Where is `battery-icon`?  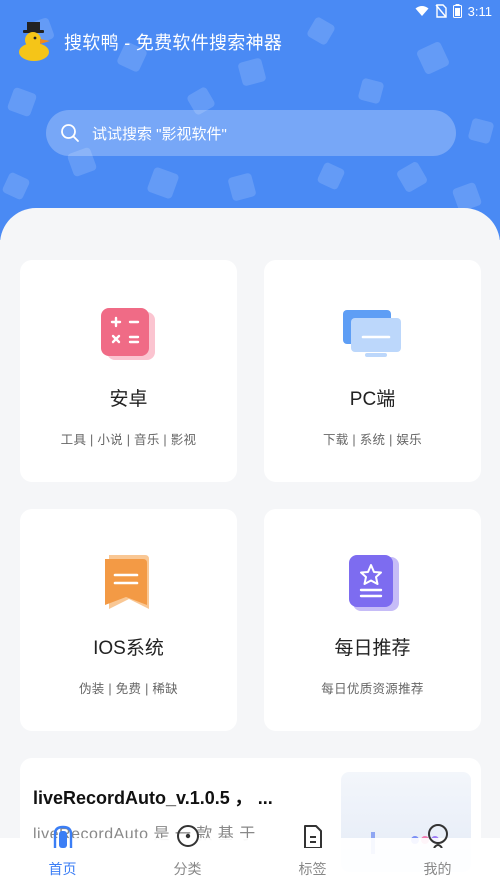
battery-icon is located at coordinates (457, 11).